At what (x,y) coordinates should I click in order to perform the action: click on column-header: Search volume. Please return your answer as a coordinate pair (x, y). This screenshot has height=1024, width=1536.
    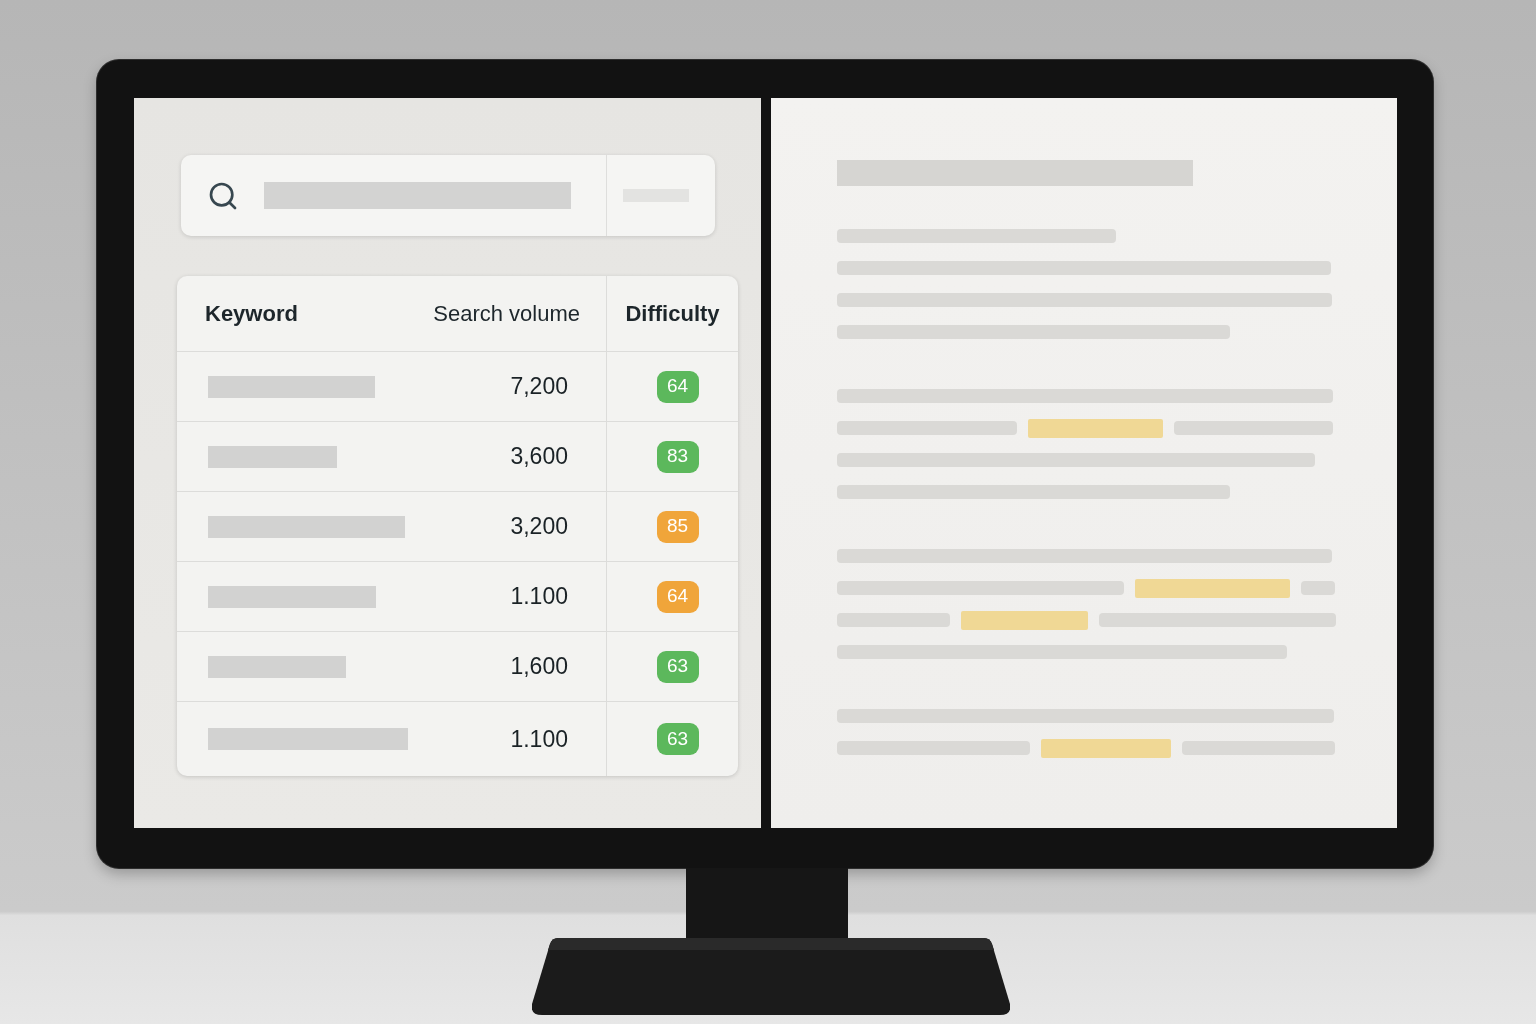
    Looking at the image, I should click on (506, 314).